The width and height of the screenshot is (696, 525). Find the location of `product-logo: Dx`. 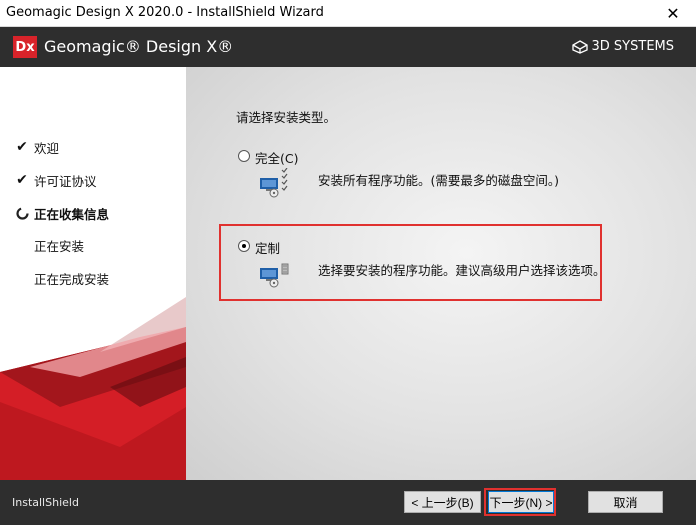

product-logo: Dx is located at coordinates (25, 47).